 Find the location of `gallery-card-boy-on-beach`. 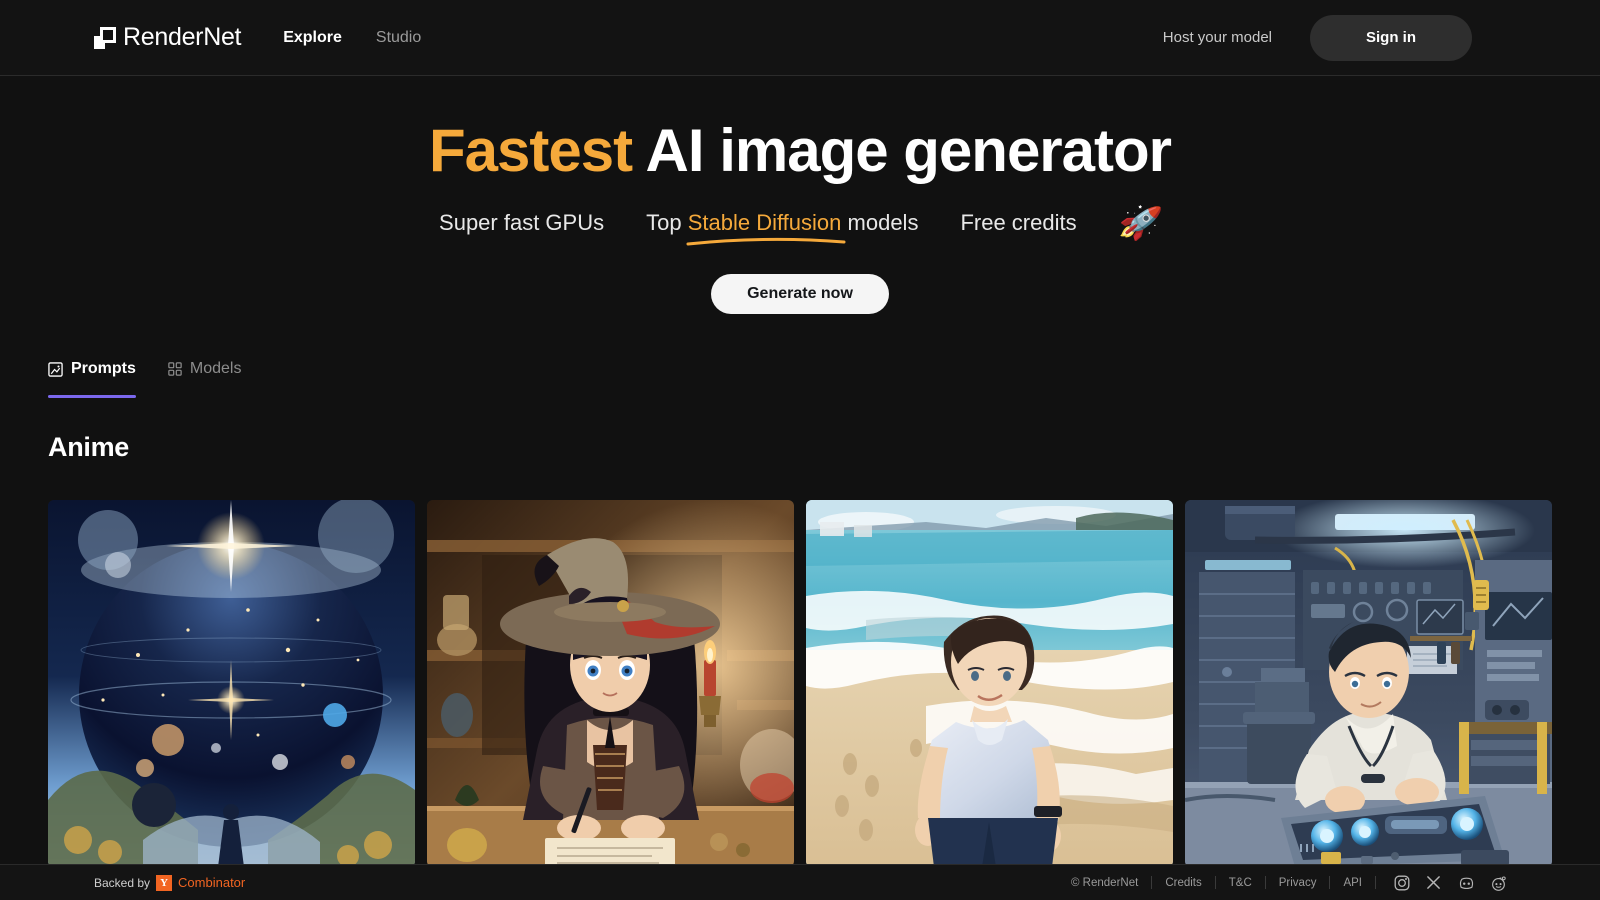

gallery-card-boy-on-beach is located at coordinates (989, 683).